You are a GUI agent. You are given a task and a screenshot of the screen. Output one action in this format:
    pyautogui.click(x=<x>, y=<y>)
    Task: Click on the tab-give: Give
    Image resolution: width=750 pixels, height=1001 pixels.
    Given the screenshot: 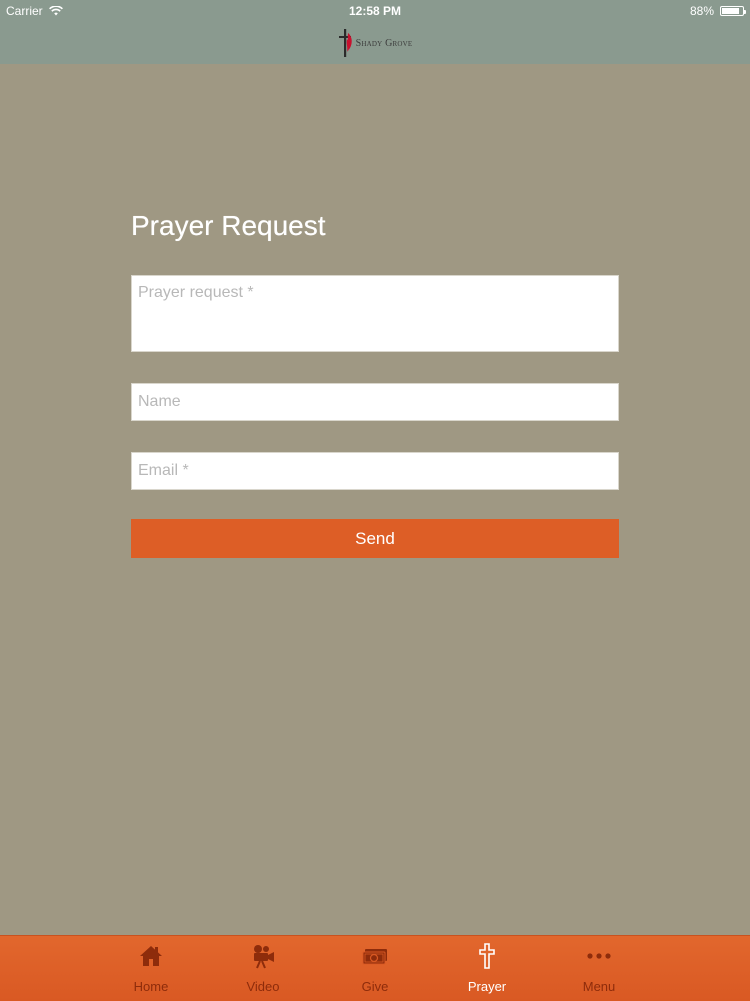 What is the action you would take?
    pyautogui.click(x=375, y=968)
    